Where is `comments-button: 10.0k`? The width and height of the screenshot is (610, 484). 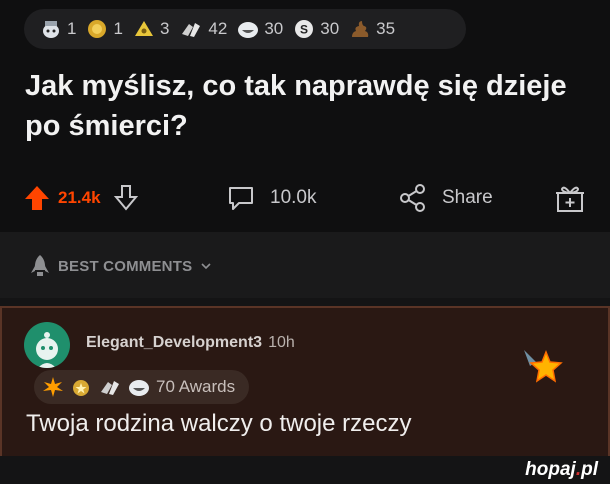 comments-button: 10.0k is located at coordinates (271, 198).